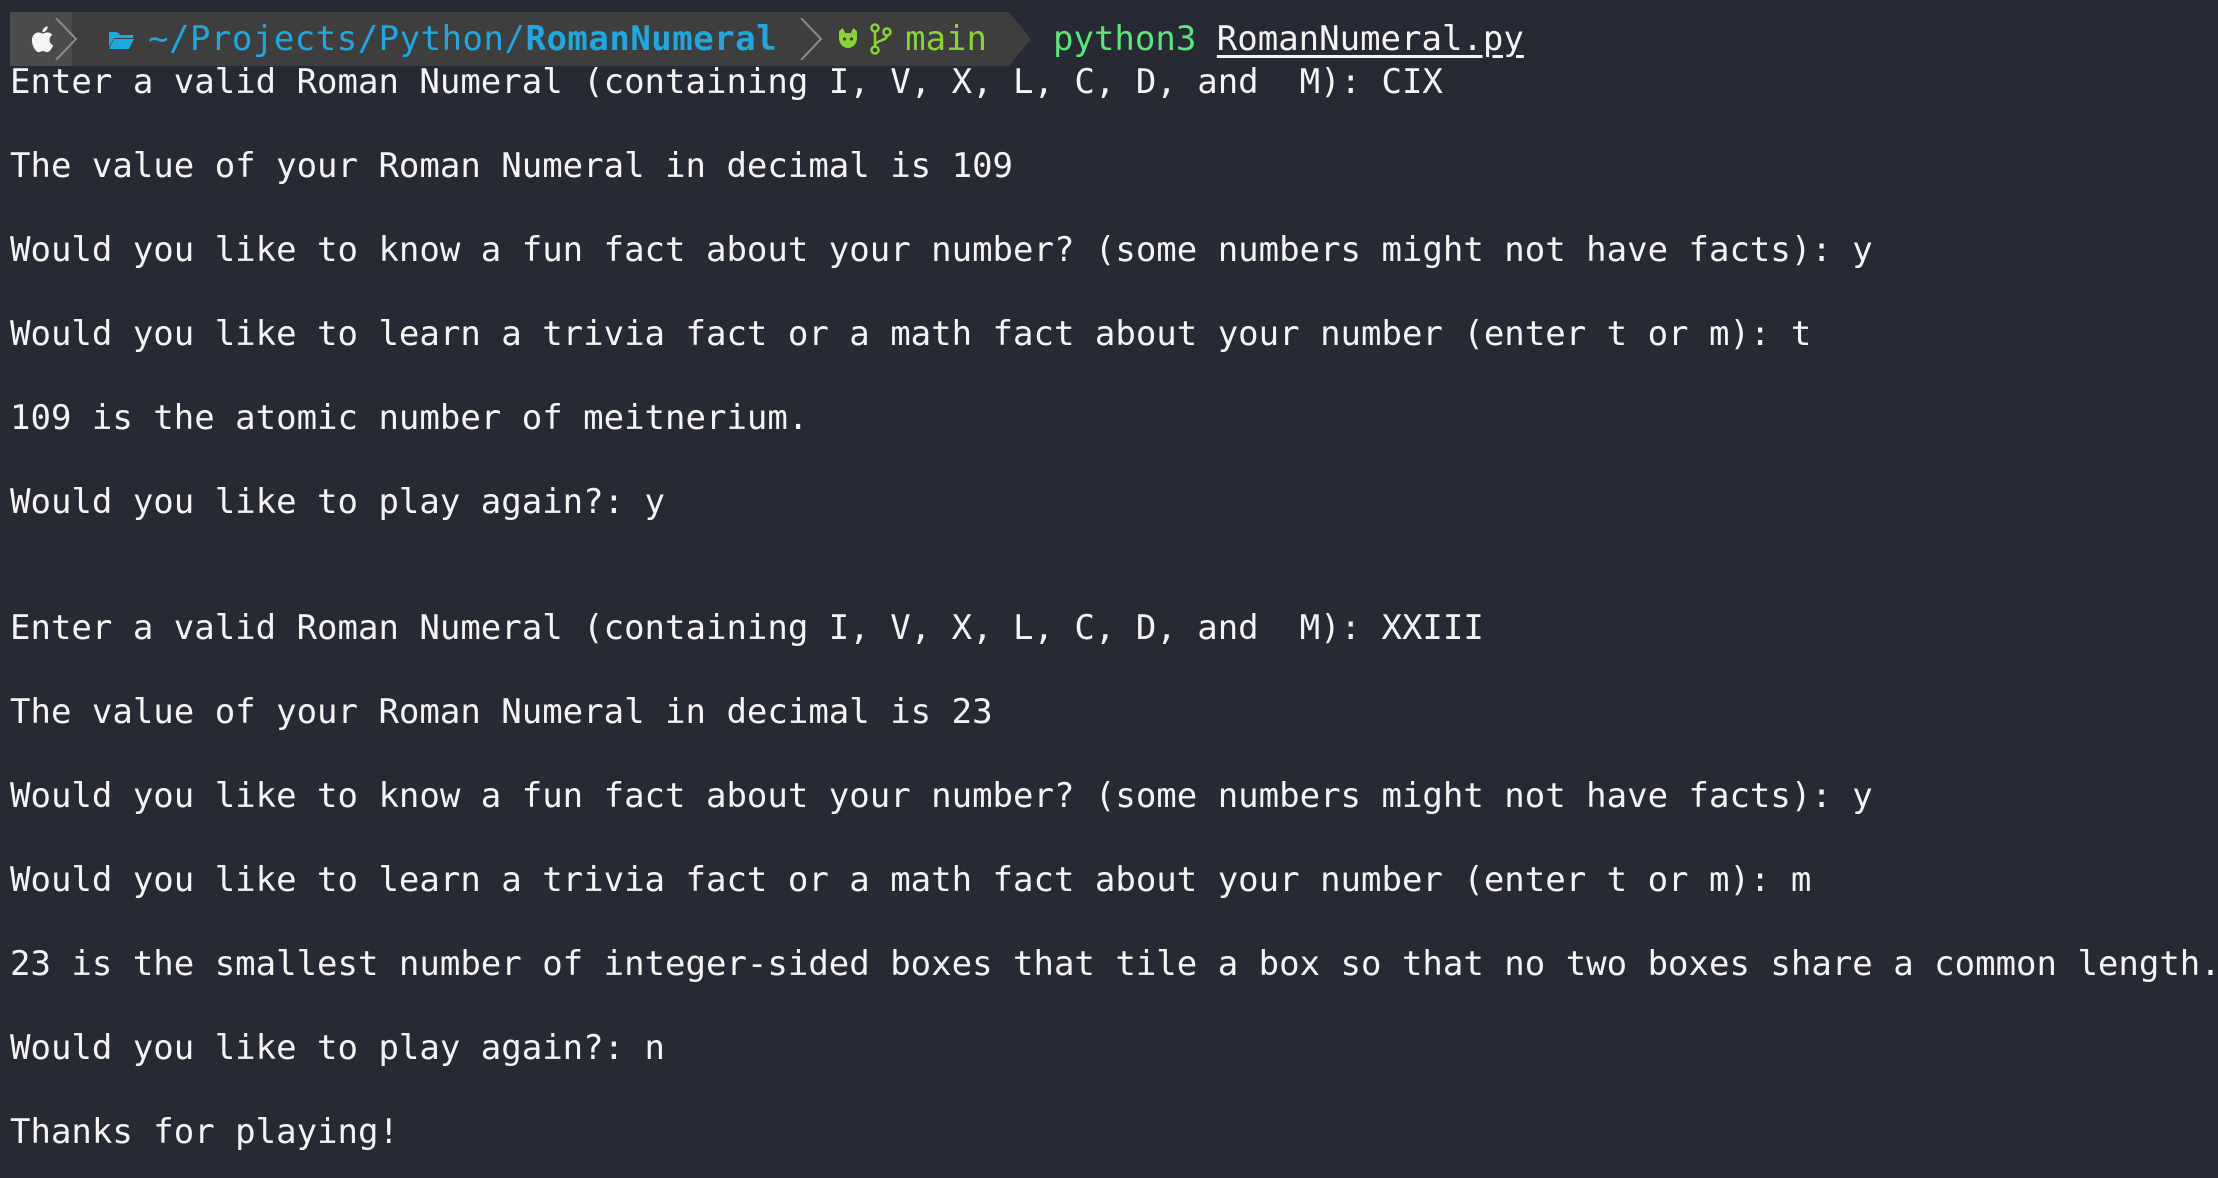 Image resolution: width=2218 pixels, height=1178 pixels. I want to click on prompt-path-segment: ~/Projects/Python/RomanNumeral, so click(447, 39).